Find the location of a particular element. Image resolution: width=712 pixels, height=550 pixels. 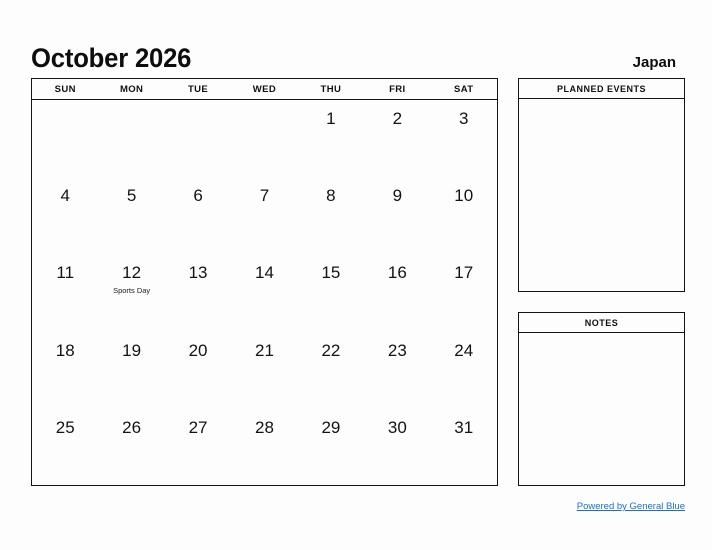

day-cell-13: 13 is located at coordinates (198, 292).